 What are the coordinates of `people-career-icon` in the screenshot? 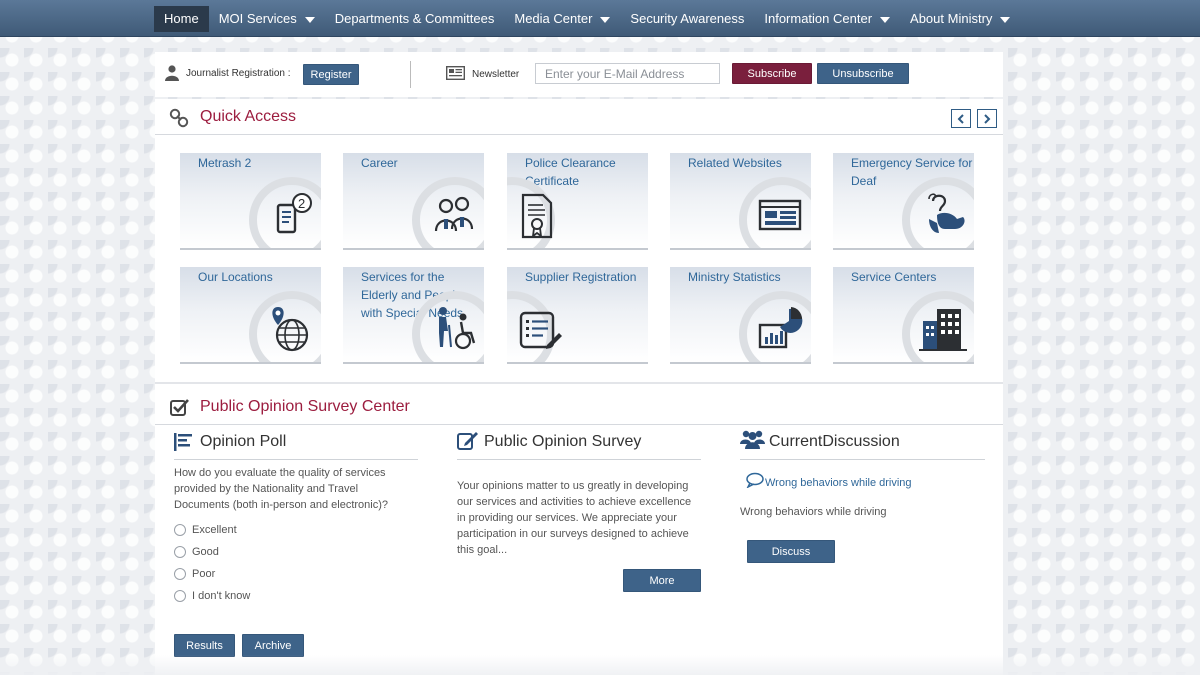 It's located at (454, 214).